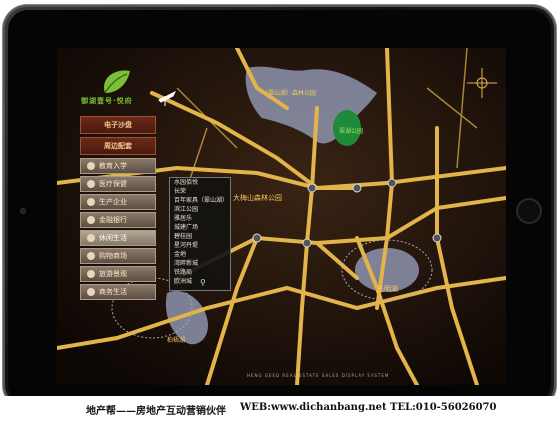  Describe the element at coordinates (107, 101) in the screenshot. I see `logo-text: 御湖壹号·悦府` at that location.